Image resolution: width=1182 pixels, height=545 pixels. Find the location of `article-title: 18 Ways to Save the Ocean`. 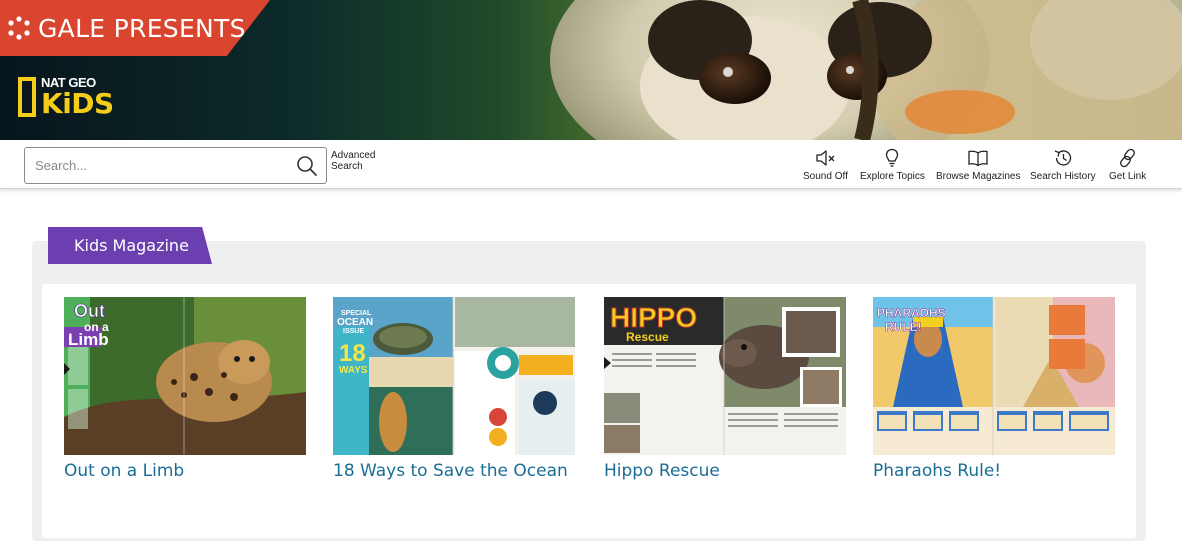

article-title: 18 Ways to Save the Ocean is located at coordinates (450, 471).